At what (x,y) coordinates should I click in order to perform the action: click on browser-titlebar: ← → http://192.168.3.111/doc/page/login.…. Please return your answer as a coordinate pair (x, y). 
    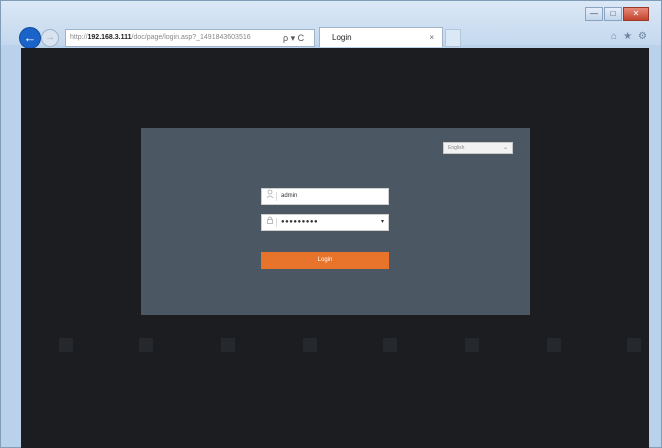
    Looking at the image, I should click on (331, 25).